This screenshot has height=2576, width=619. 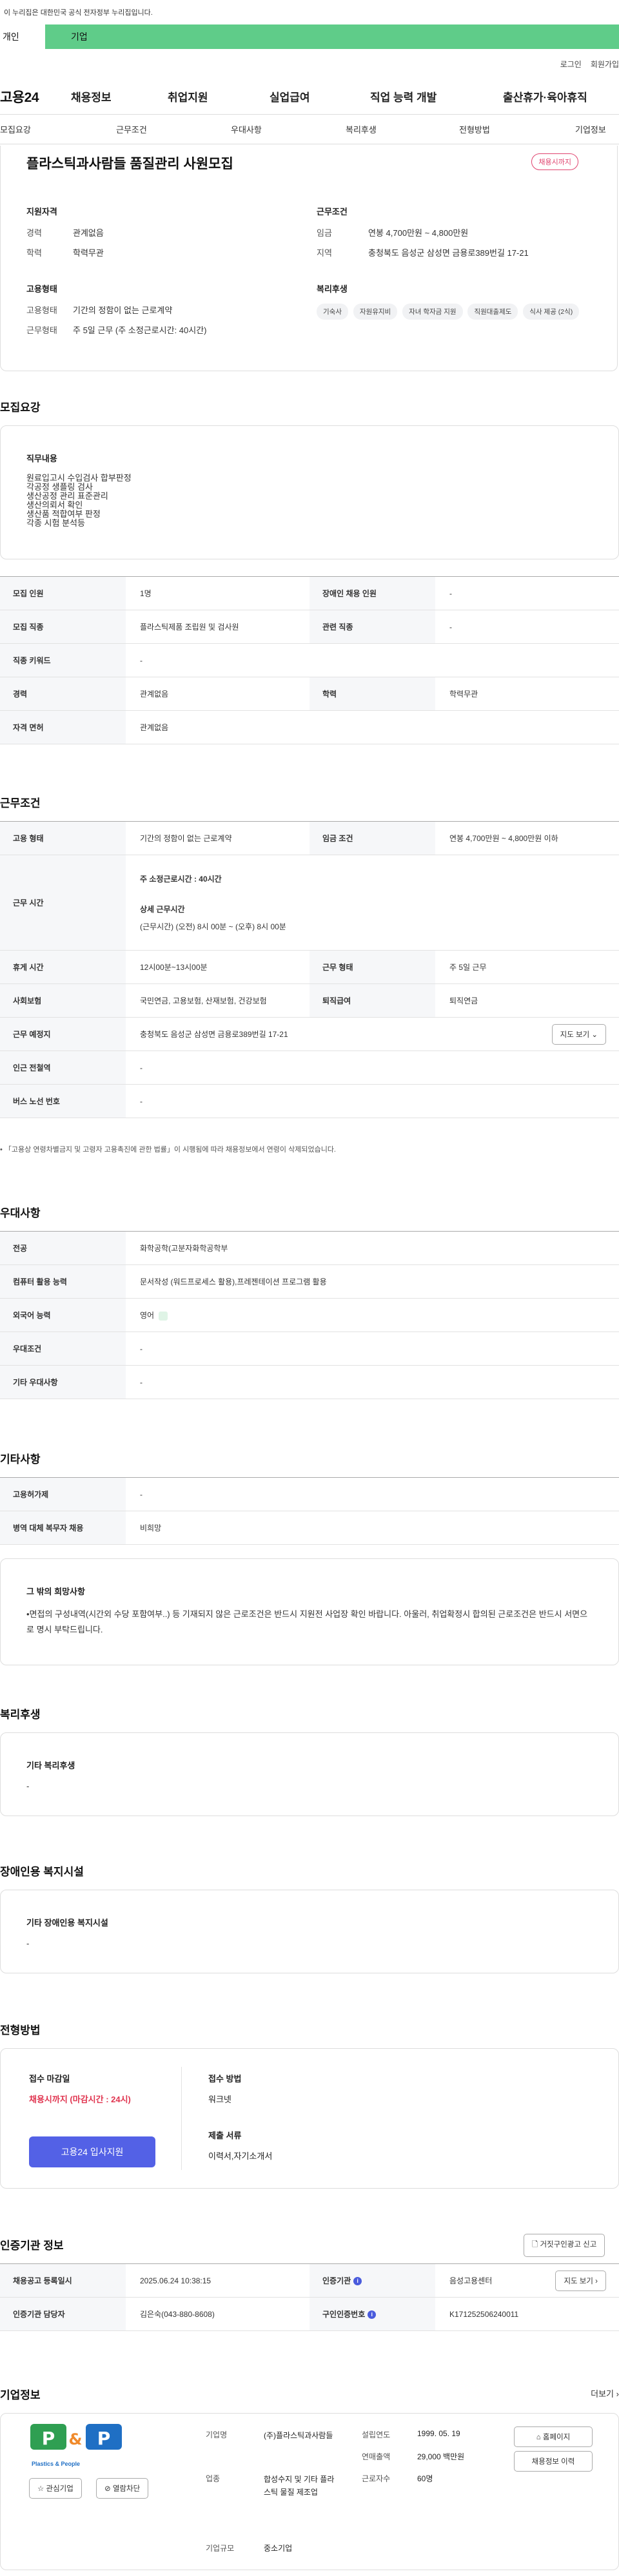 What do you see at coordinates (80, 2099) in the screenshot?
I see `deadline-value: 채용시까지 (마감시간 : 24시)` at bounding box center [80, 2099].